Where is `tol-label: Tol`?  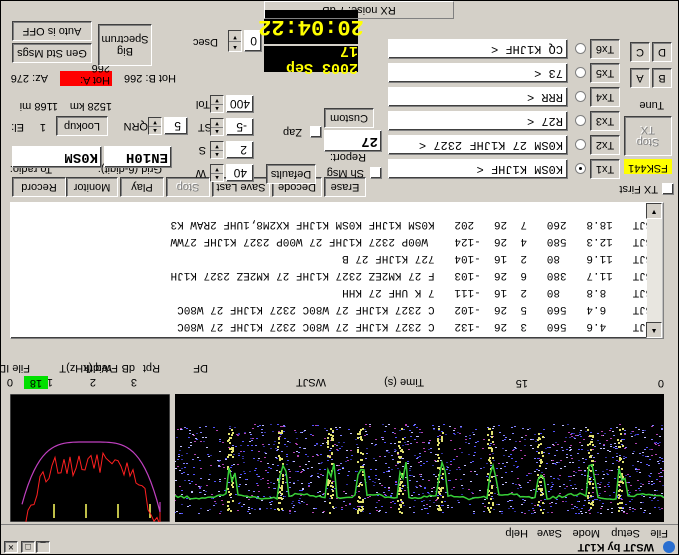 tol-label: Tol is located at coordinates (202, 104).